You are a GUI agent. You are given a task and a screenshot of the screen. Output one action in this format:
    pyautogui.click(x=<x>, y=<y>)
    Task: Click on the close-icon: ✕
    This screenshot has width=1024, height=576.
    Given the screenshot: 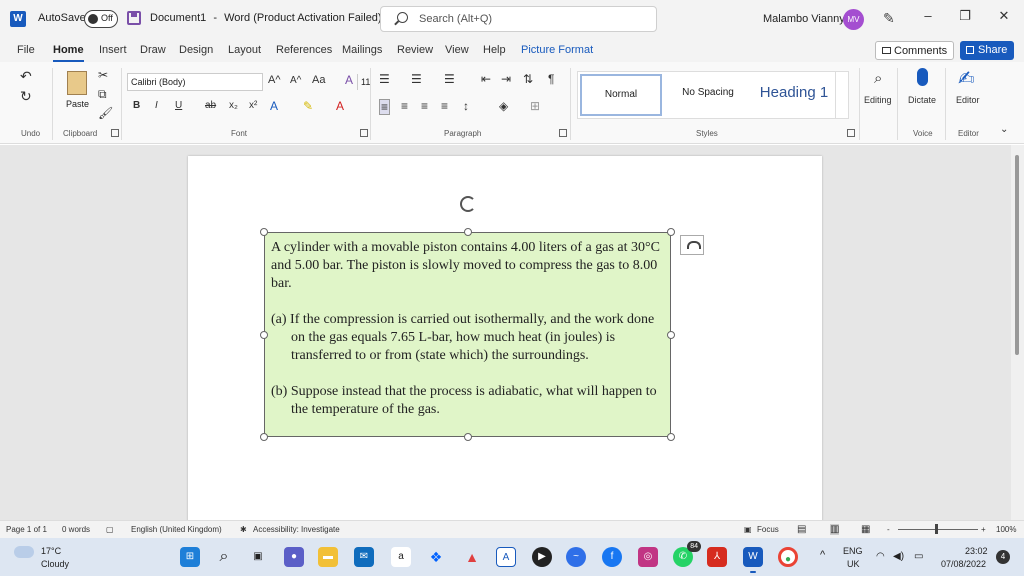 What is the action you would take?
    pyautogui.click(x=1004, y=16)
    